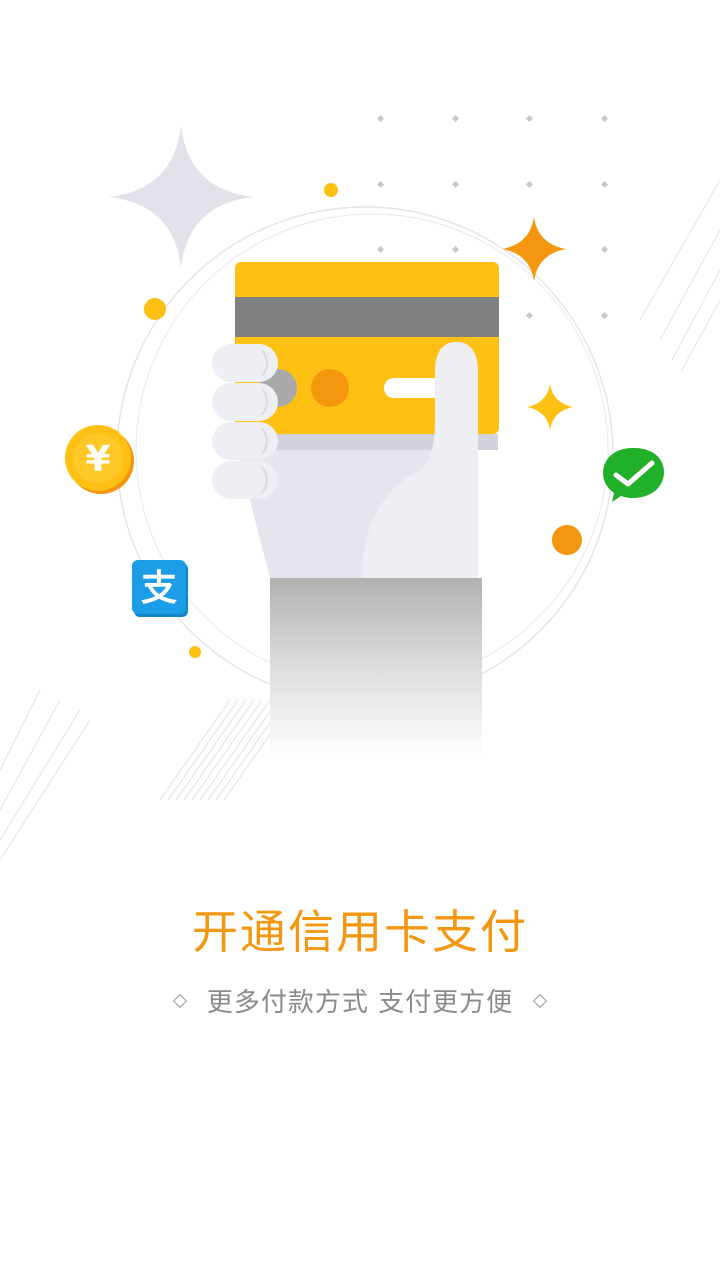  What do you see at coordinates (179, 1000) in the screenshot?
I see `diamond-left-icon` at bounding box center [179, 1000].